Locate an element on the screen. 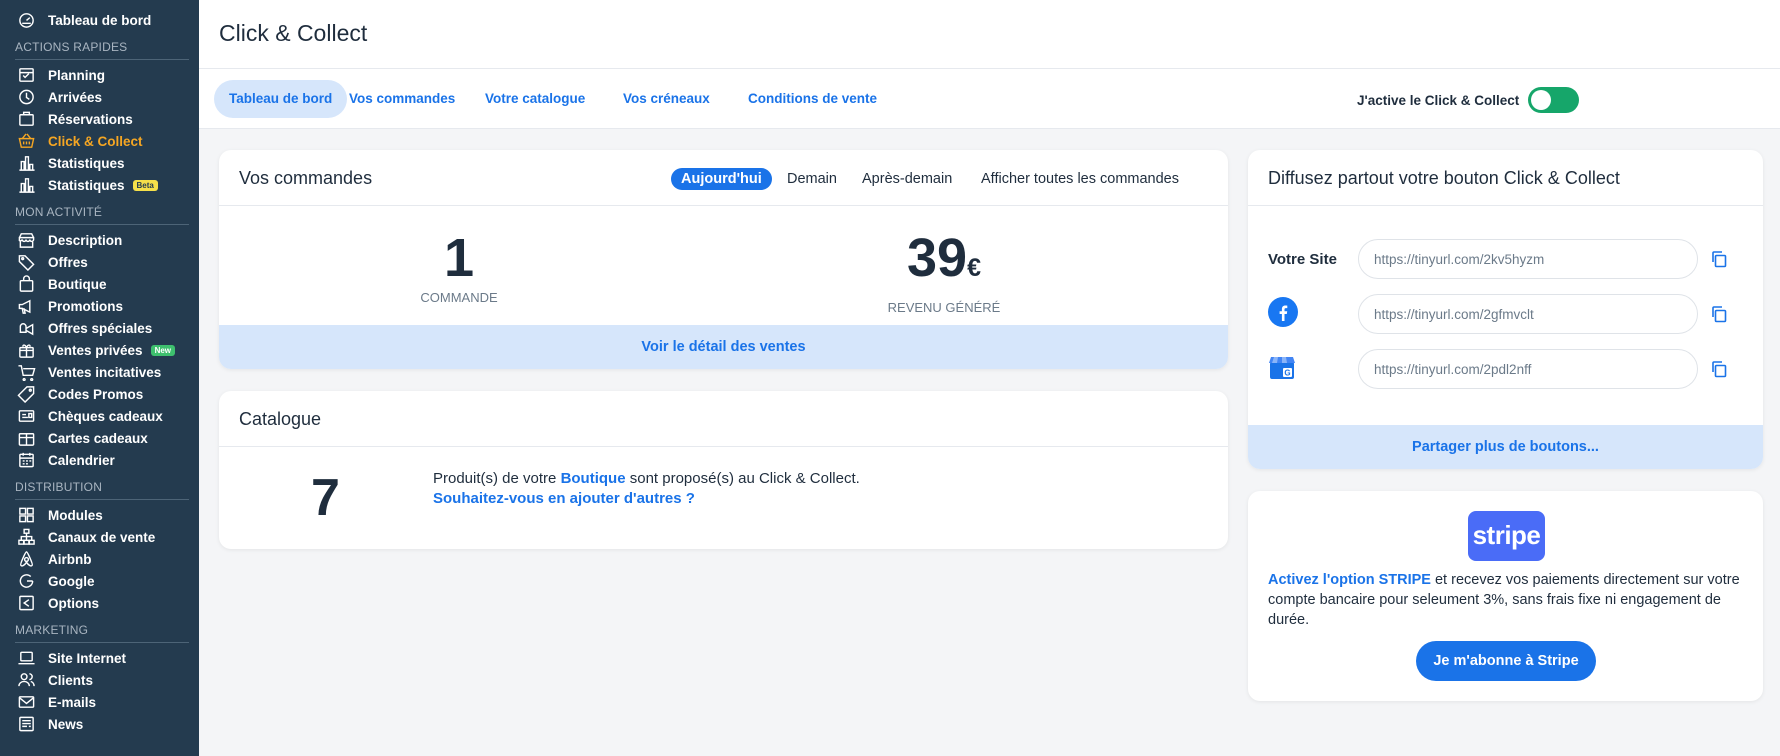 This screenshot has width=1780, height=756. sidebar-item-promotions: Promotions is located at coordinates (99, 306).